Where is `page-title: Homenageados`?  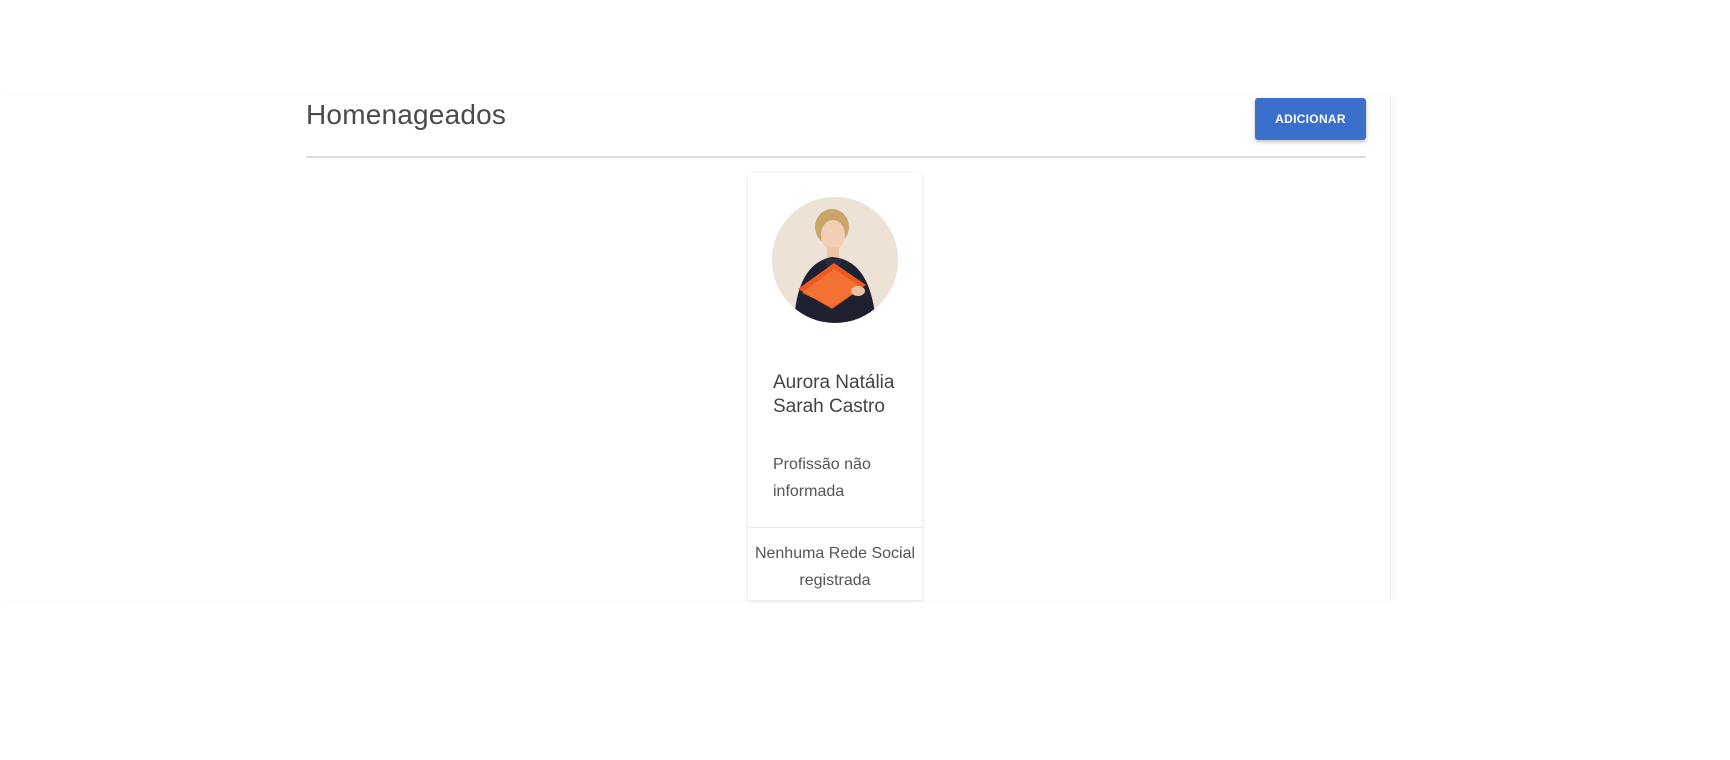
page-title: Homenageados is located at coordinates (406, 114).